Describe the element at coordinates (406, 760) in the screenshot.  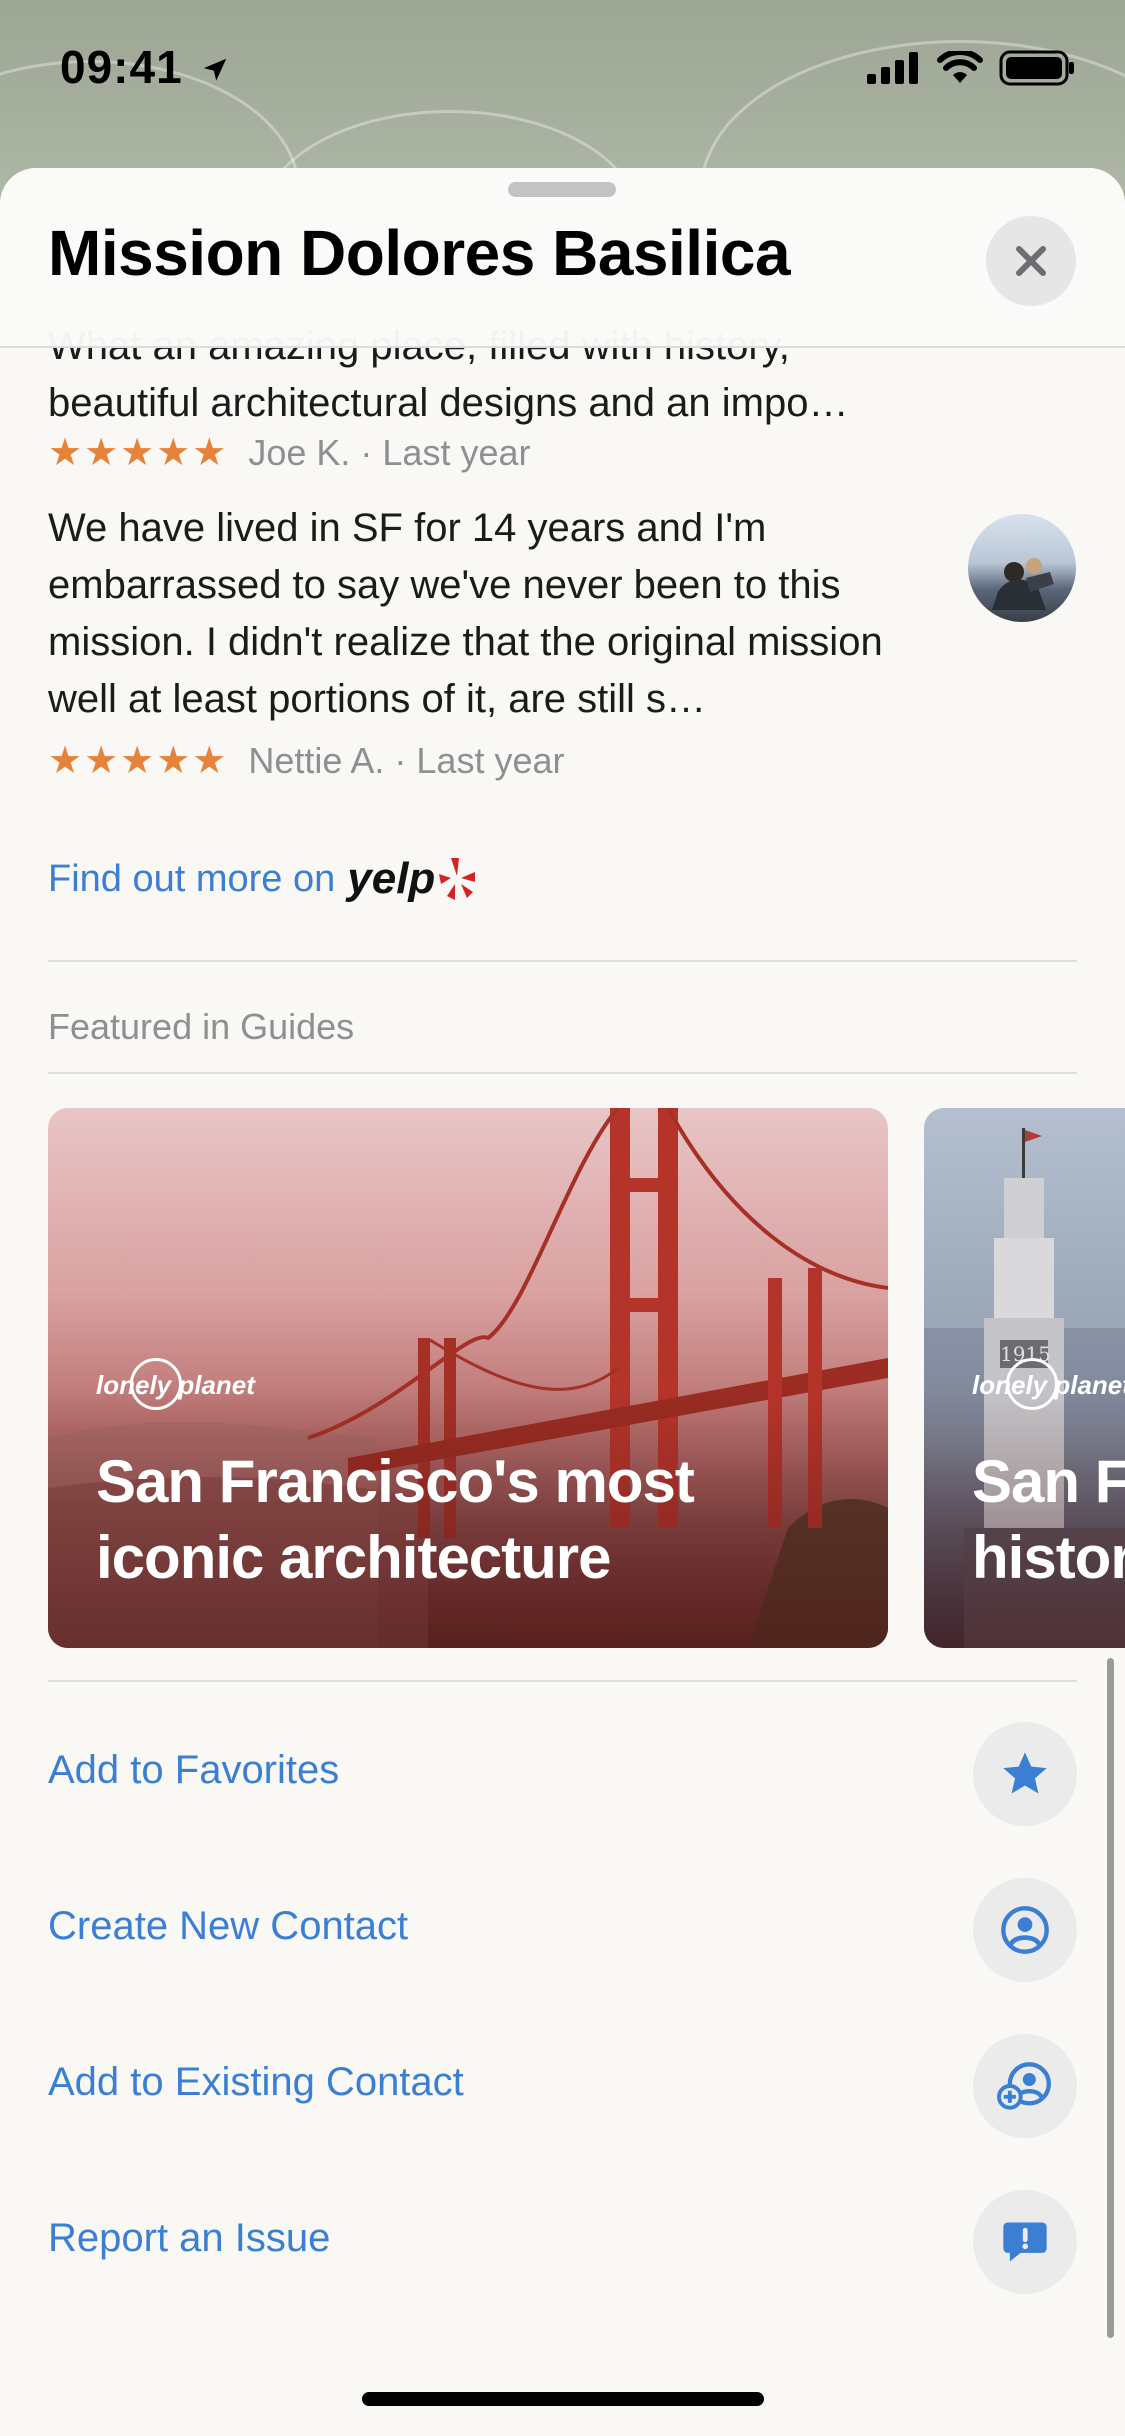
I see `review-author: Nettie A. · Last year` at that location.